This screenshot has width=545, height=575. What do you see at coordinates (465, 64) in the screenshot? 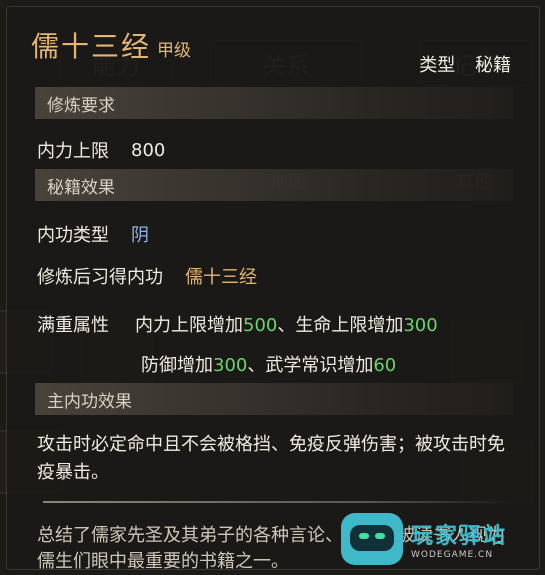
I see `item-type-row: 类型 秘籍` at bounding box center [465, 64].